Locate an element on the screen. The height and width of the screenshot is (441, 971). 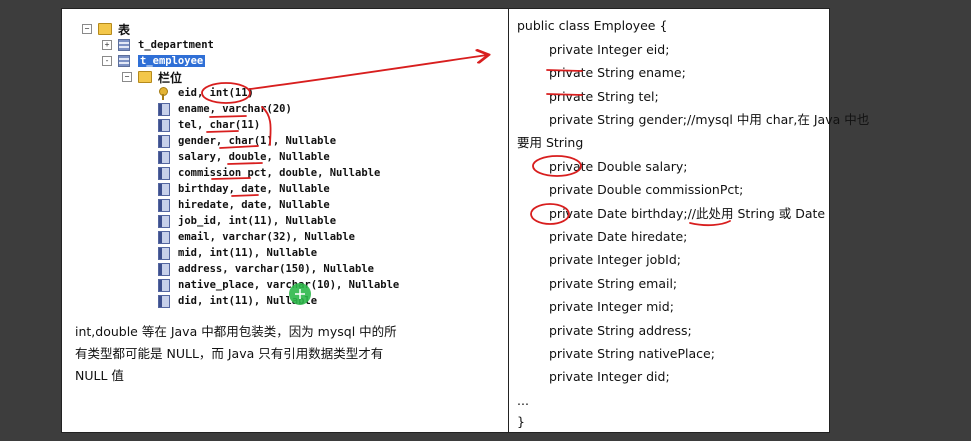
bracket-mark is located at coordinates (266, 126).